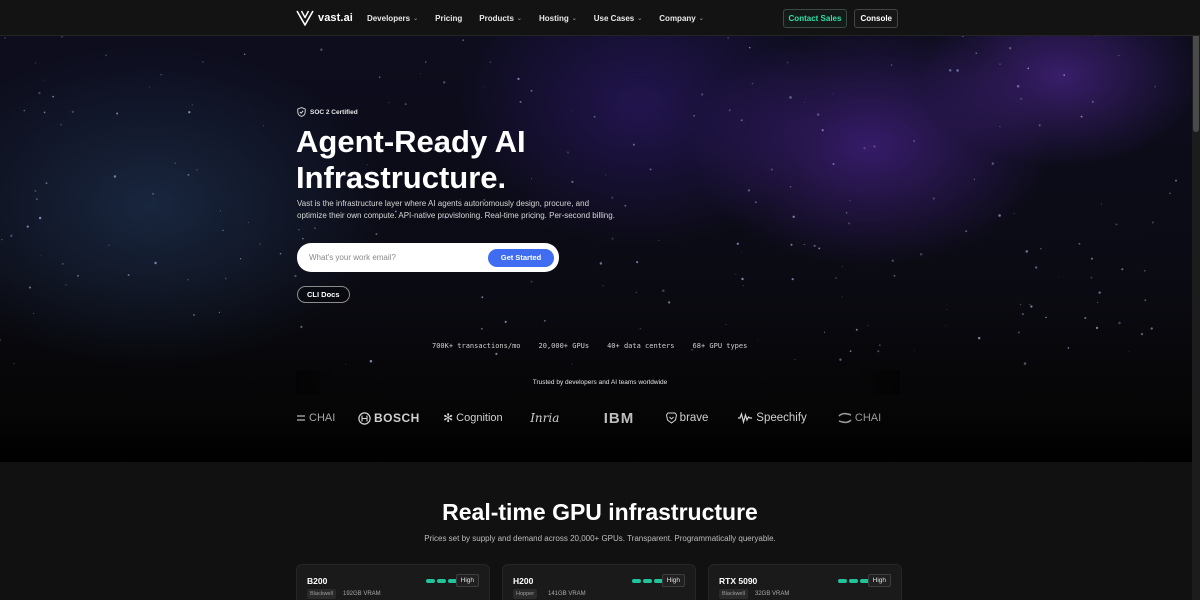  I want to click on speechify-wave-icon, so click(745, 418).